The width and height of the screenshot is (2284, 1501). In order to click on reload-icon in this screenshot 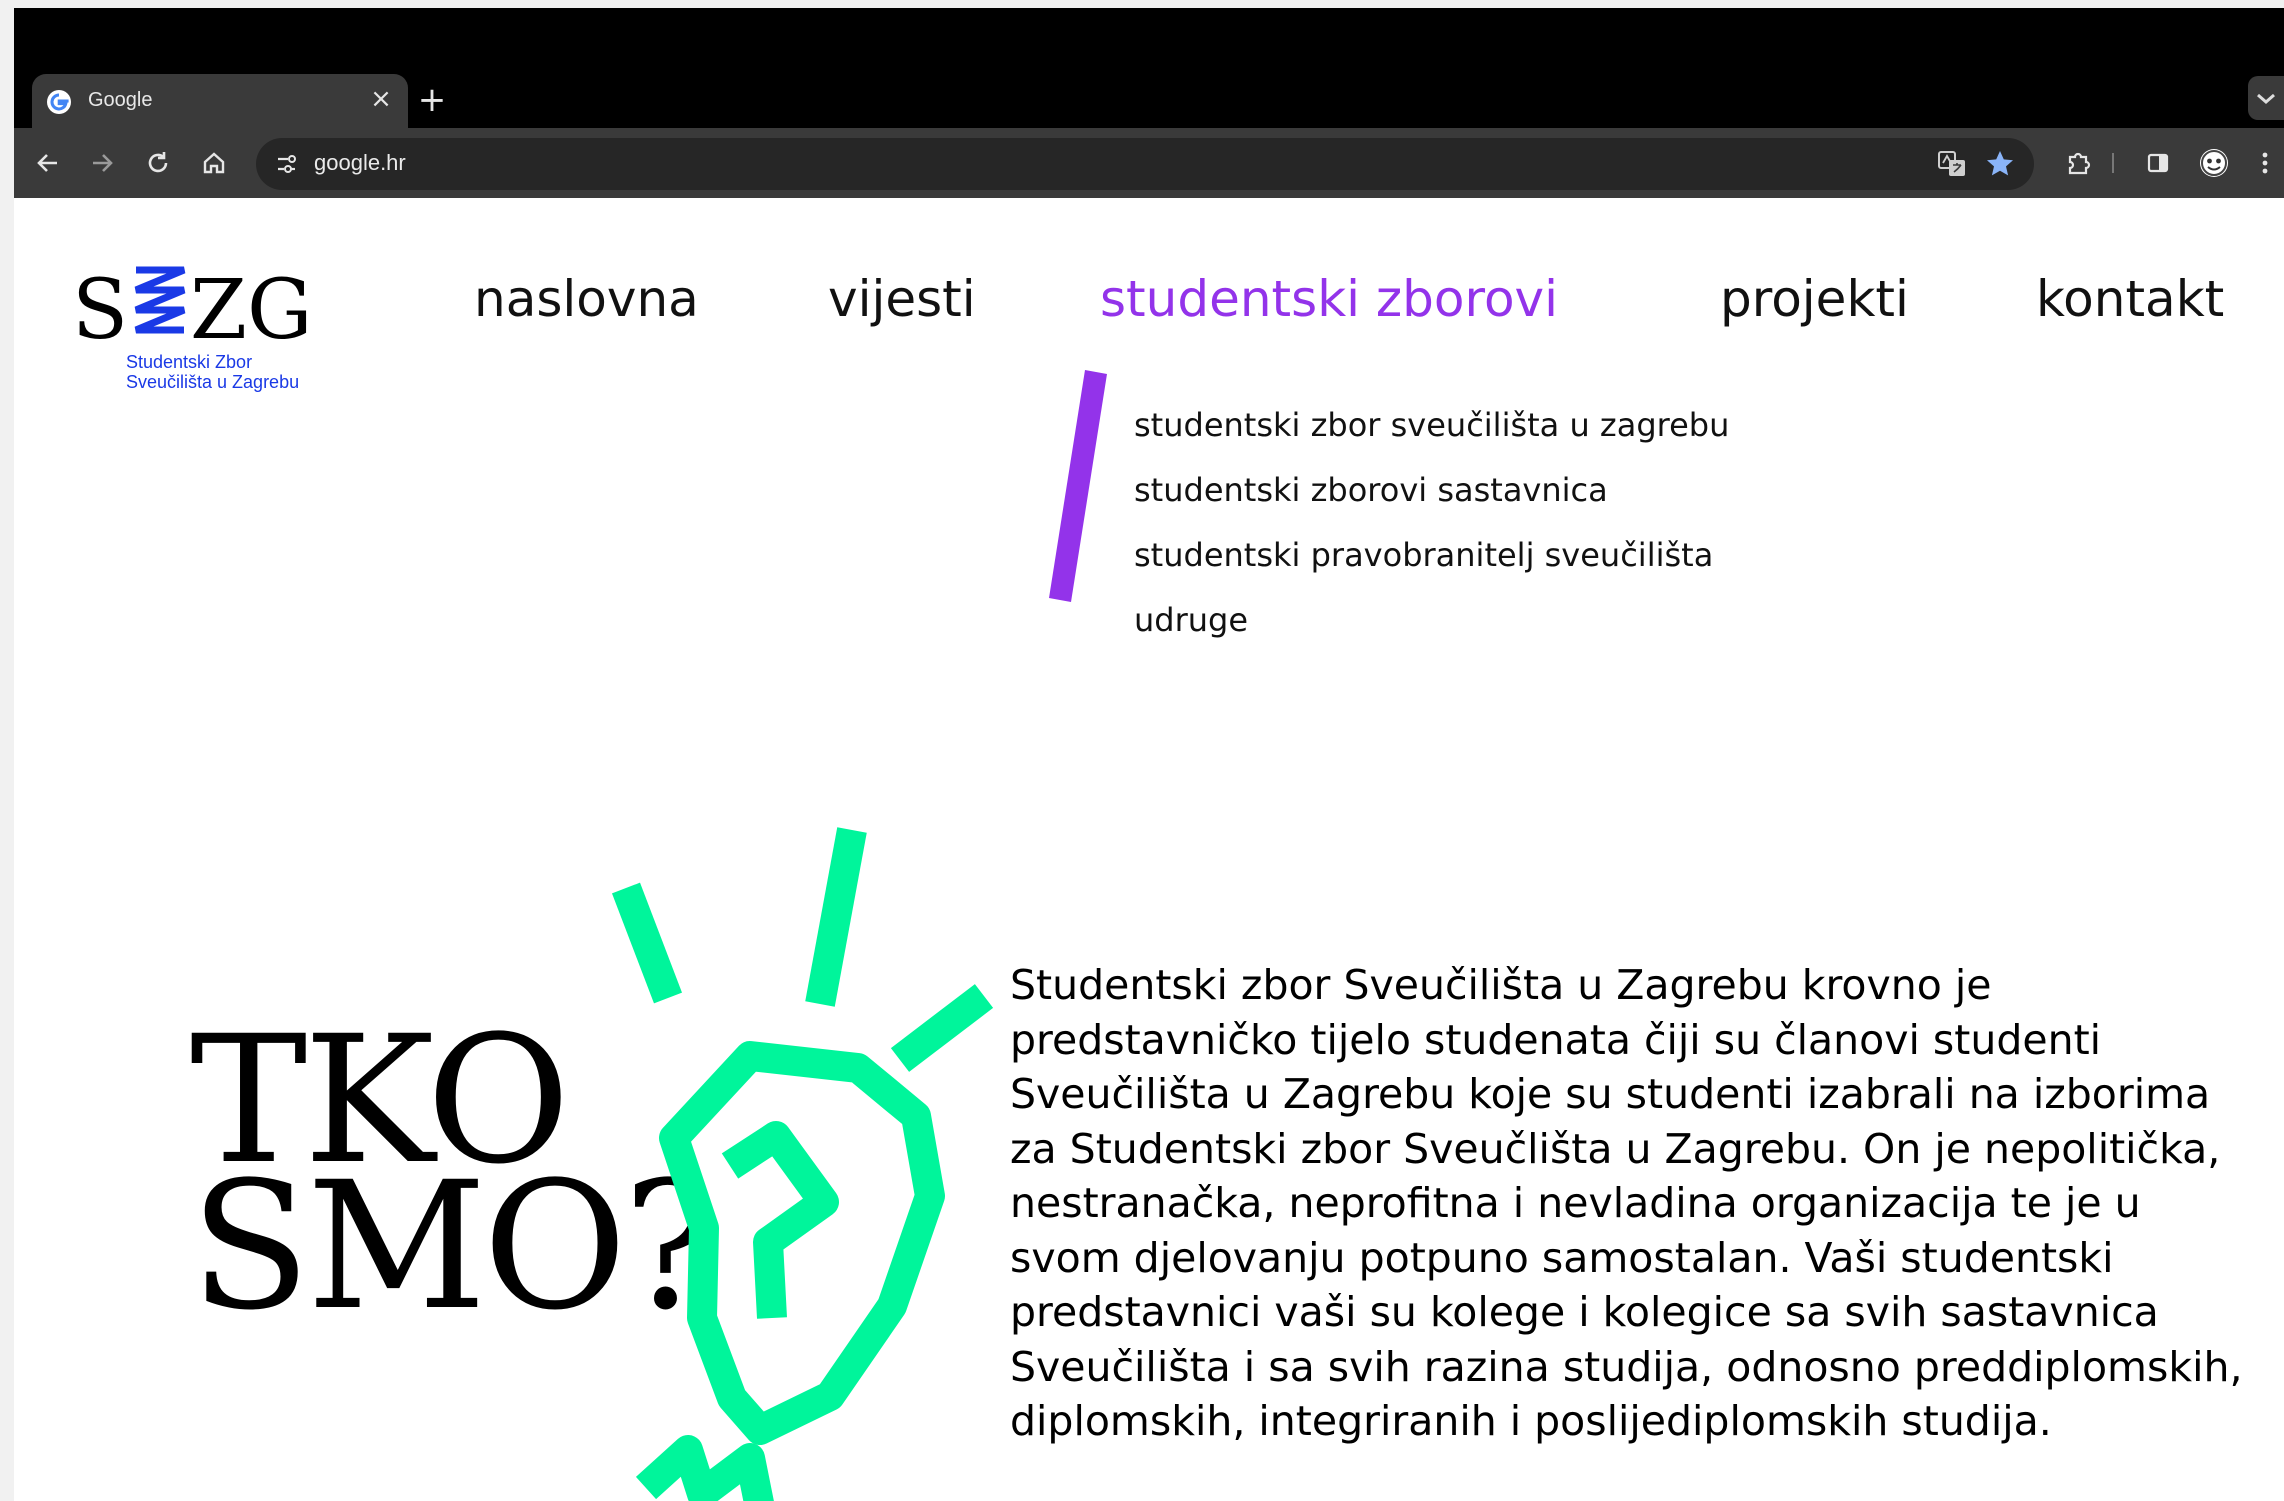, I will do `click(158, 163)`.